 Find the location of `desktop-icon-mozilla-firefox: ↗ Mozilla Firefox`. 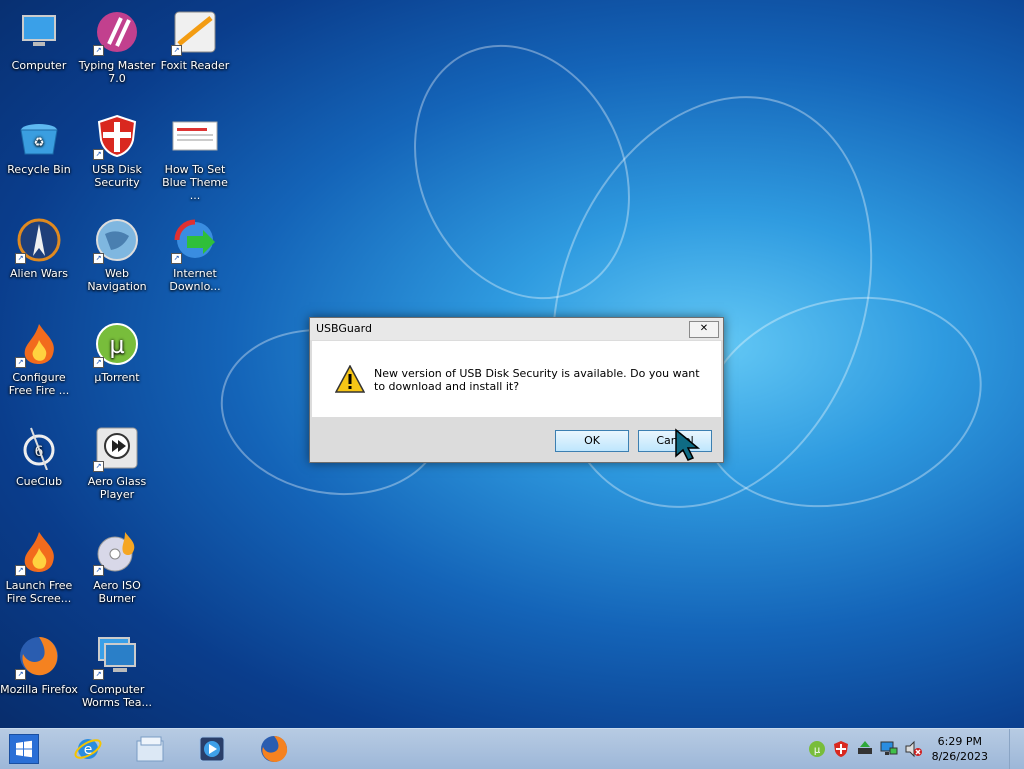

desktop-icon-mozilla-firefox: ↗ Mozilla Firefox is located at coordinates (39, 664).